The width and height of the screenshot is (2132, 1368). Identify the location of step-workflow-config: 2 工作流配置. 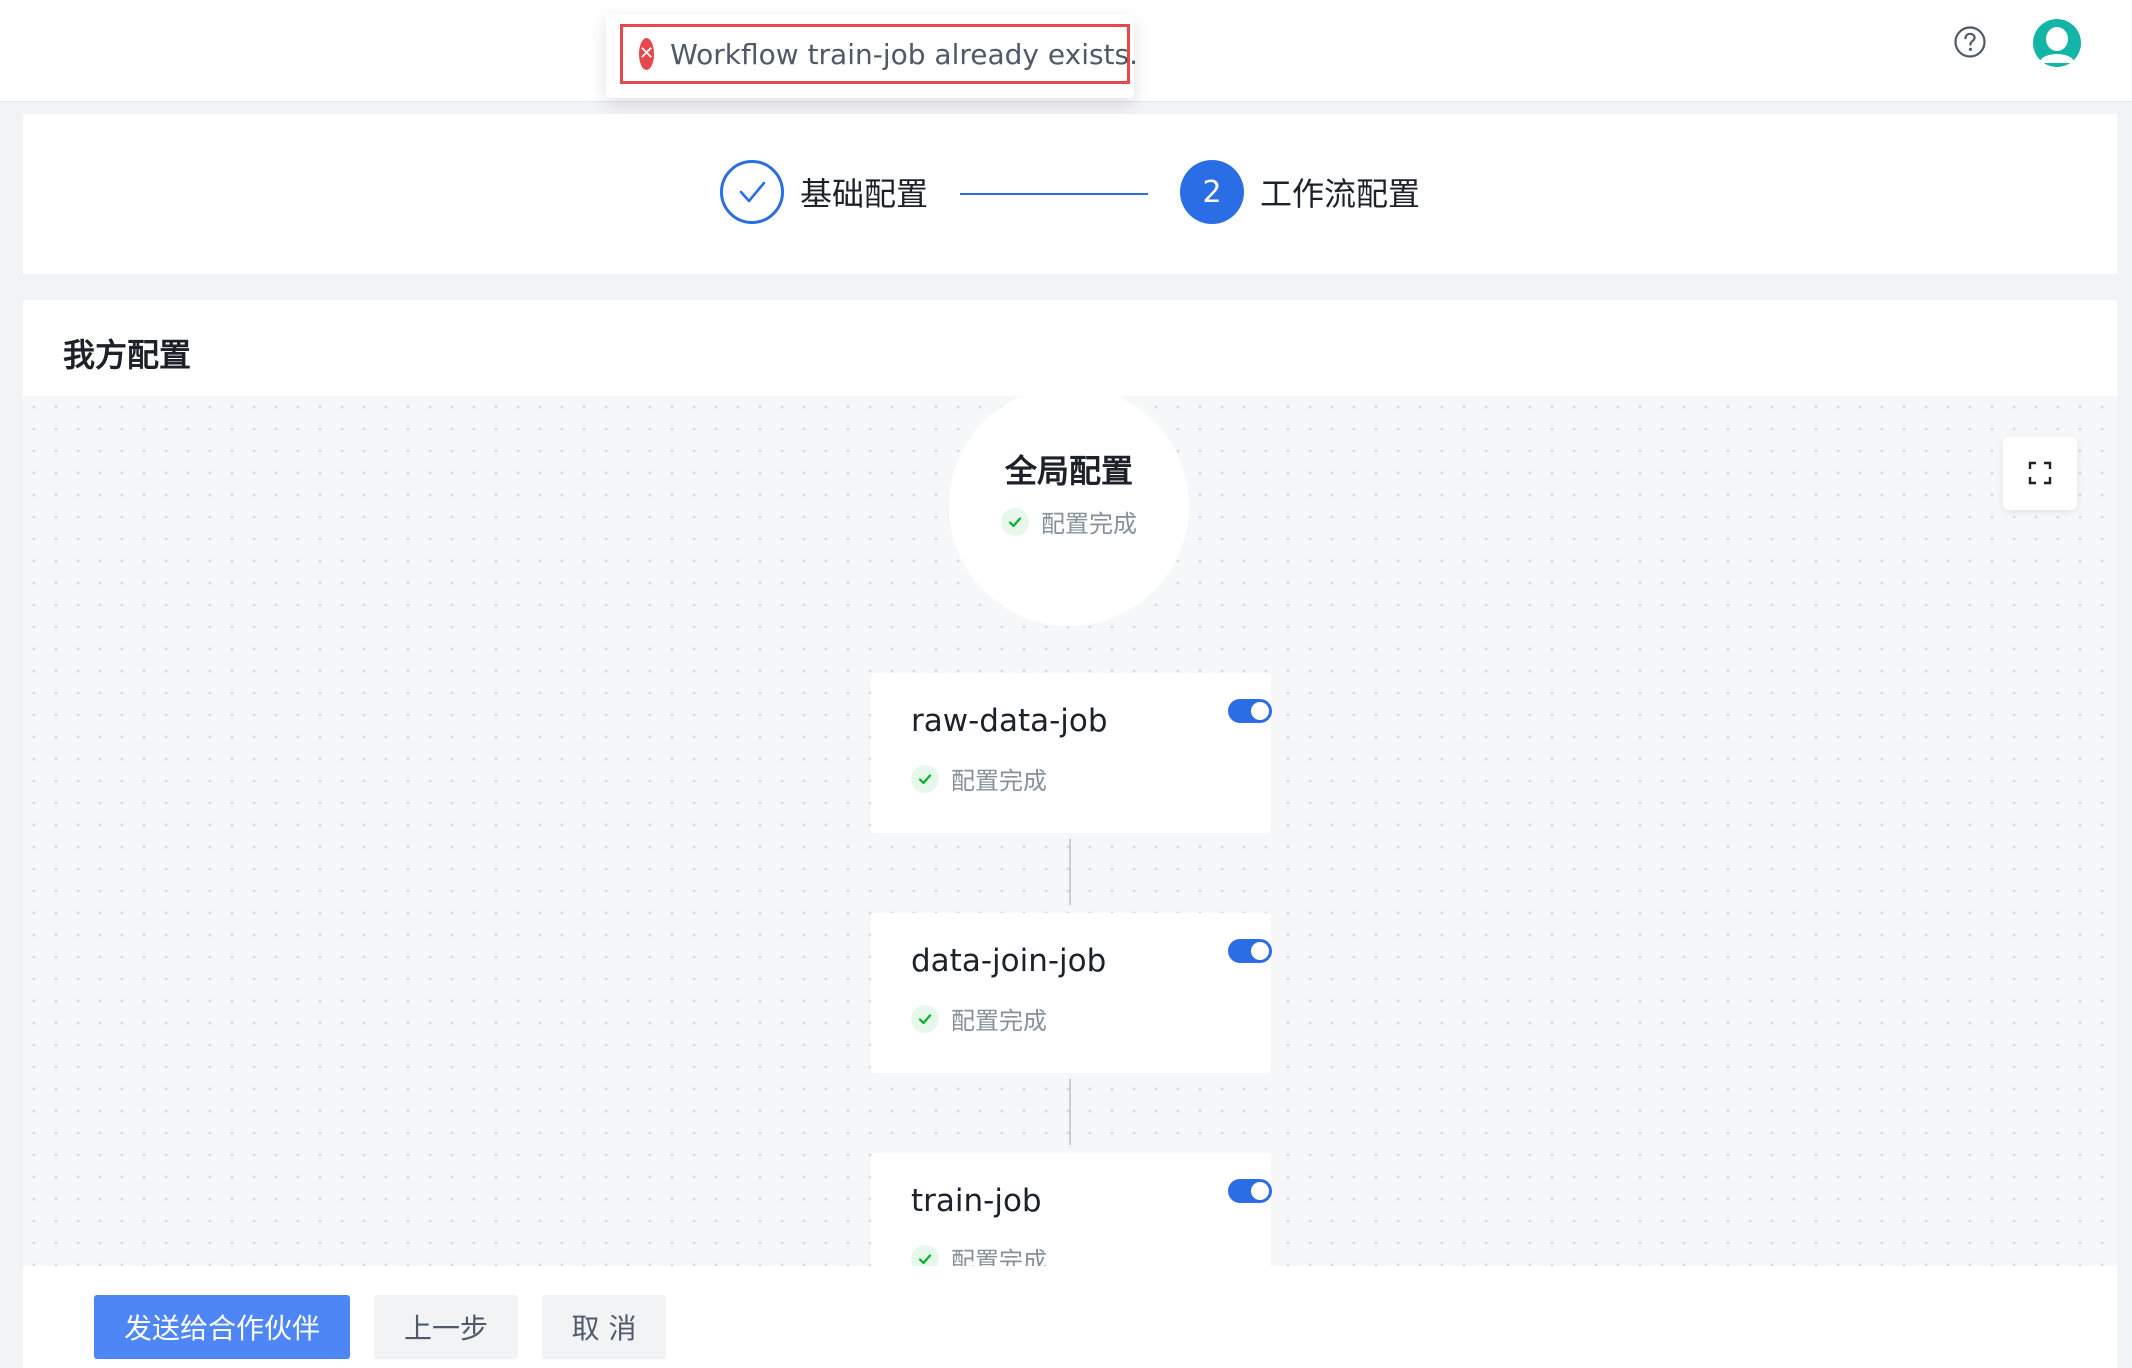
(1300, 192).